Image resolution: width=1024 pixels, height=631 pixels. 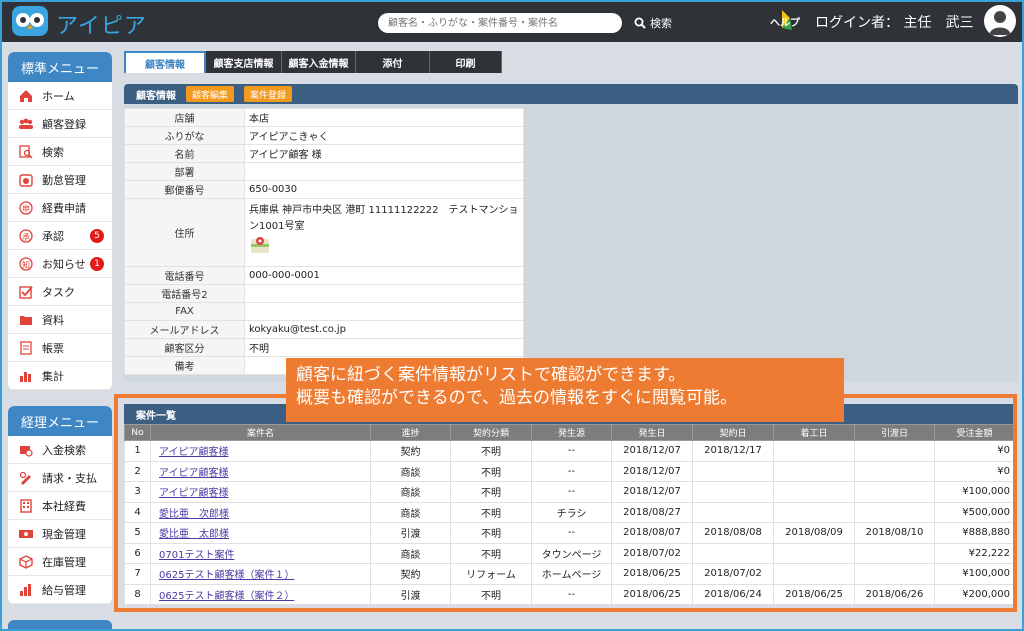 I want to click on svg-text: 申, so click(x=26, y=208).